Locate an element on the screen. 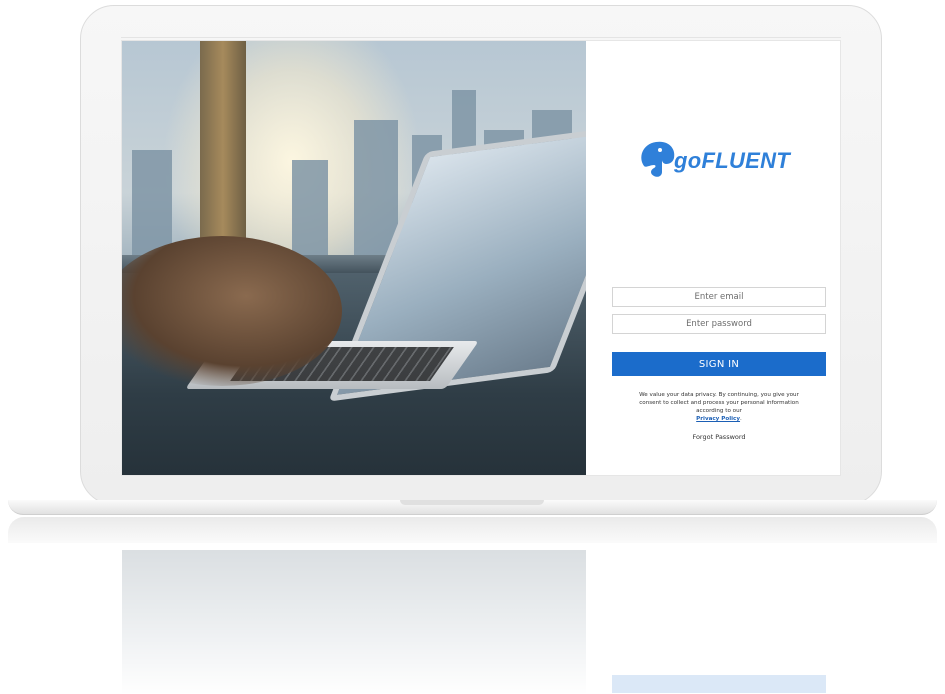  email-field is located at coordinates (719, 297).